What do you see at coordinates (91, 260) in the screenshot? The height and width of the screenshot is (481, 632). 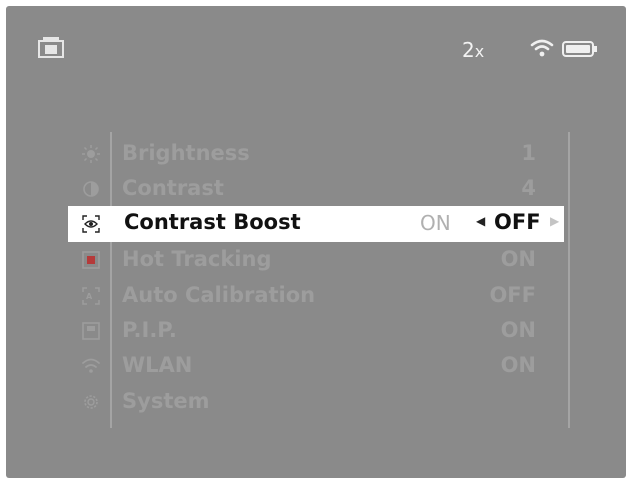 I see `hot-tracking-icon` at bounding box center [91, 260].